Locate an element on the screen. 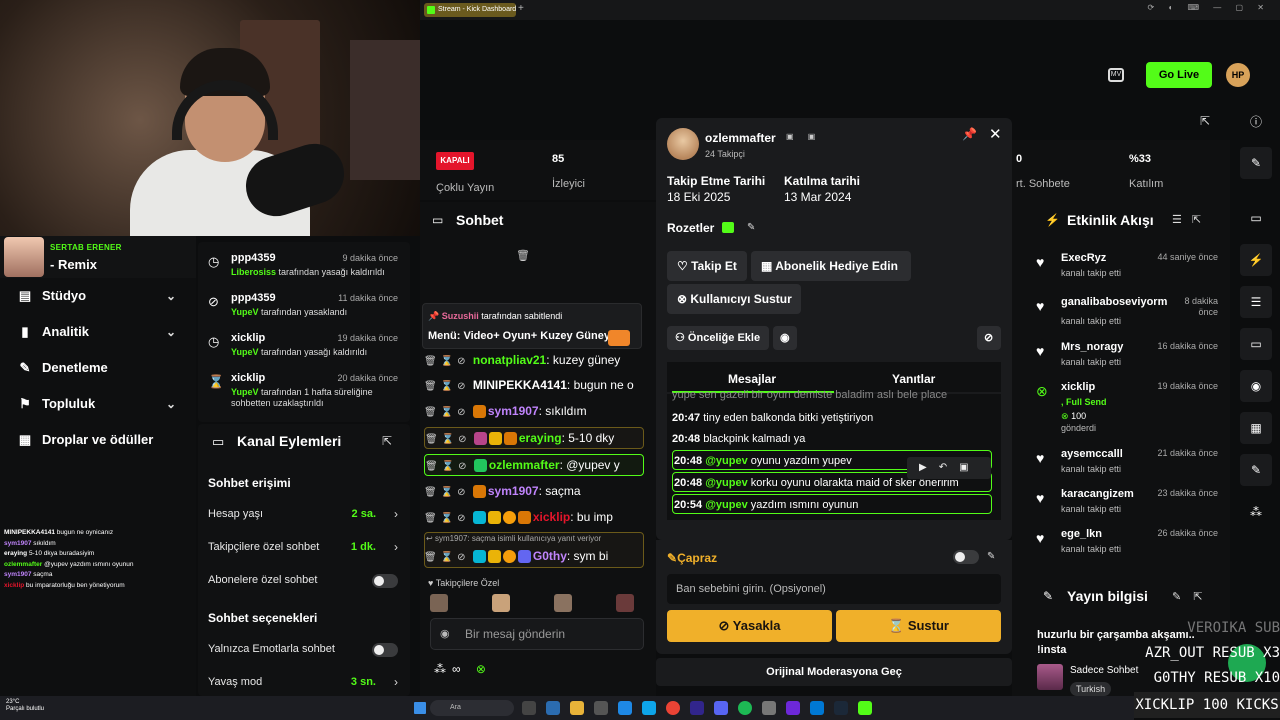  chat-user: ozlemmafter is located at coordinates (524, 465).